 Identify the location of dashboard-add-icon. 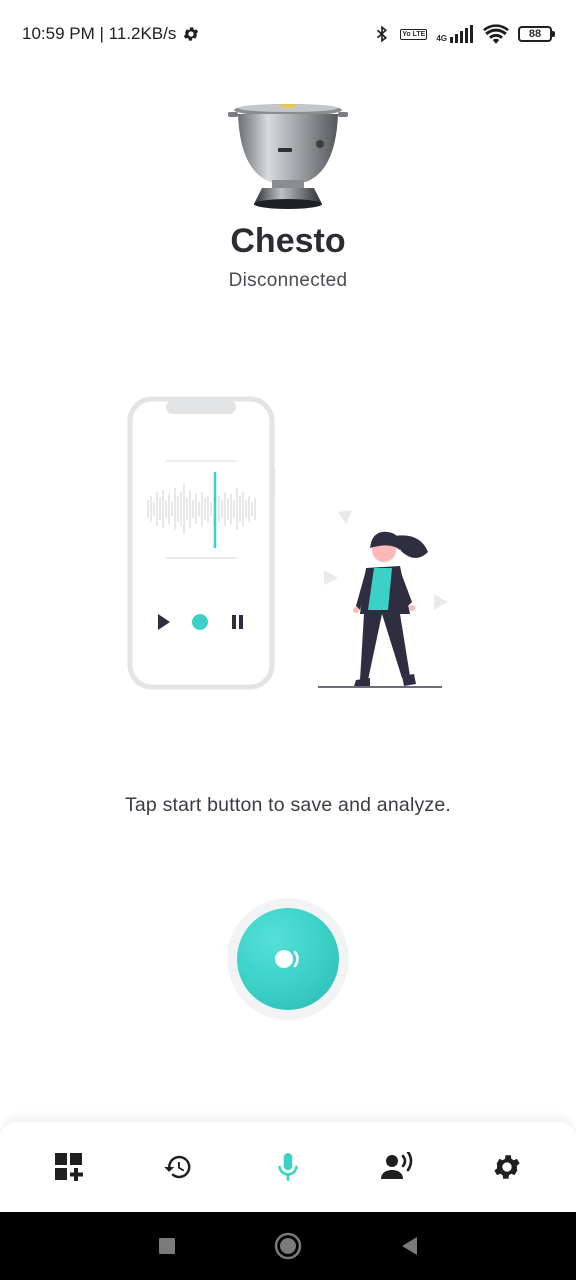
(68, 1167).